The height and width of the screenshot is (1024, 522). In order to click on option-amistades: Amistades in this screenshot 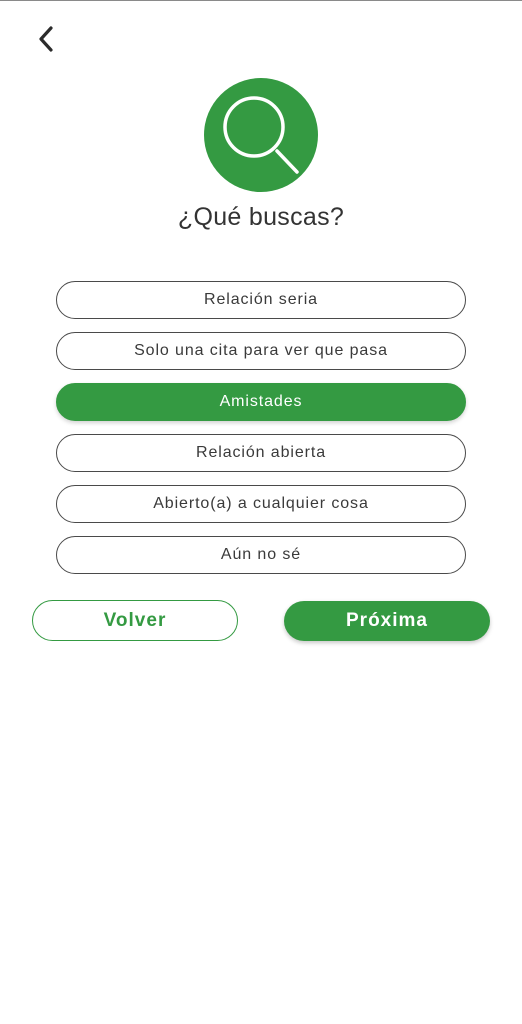, I will do `click(261, 402)`.